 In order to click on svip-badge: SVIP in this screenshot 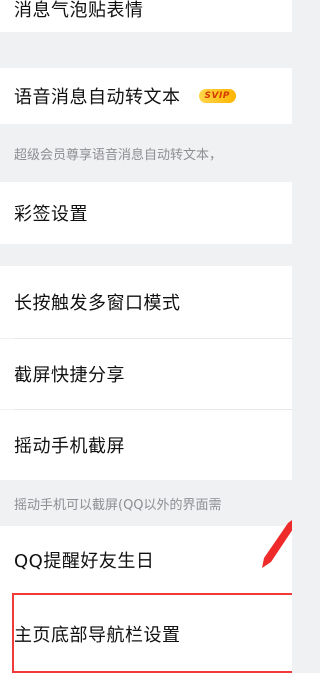, I will do `click(217, 96)`.